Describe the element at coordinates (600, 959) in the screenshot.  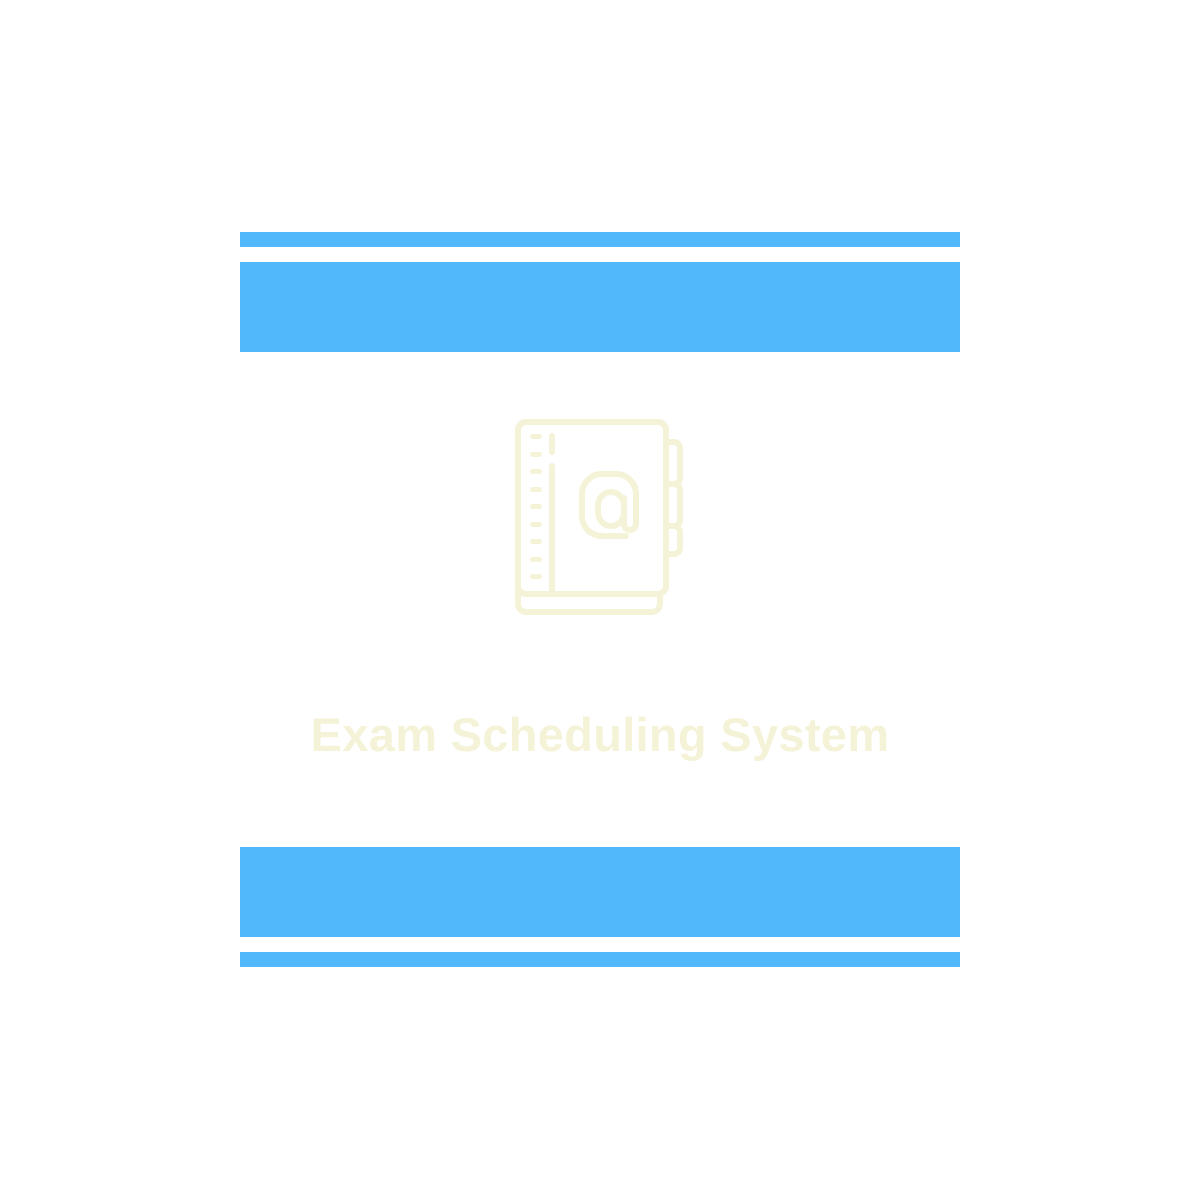
I see `bottom-thin-stripe` at that location.